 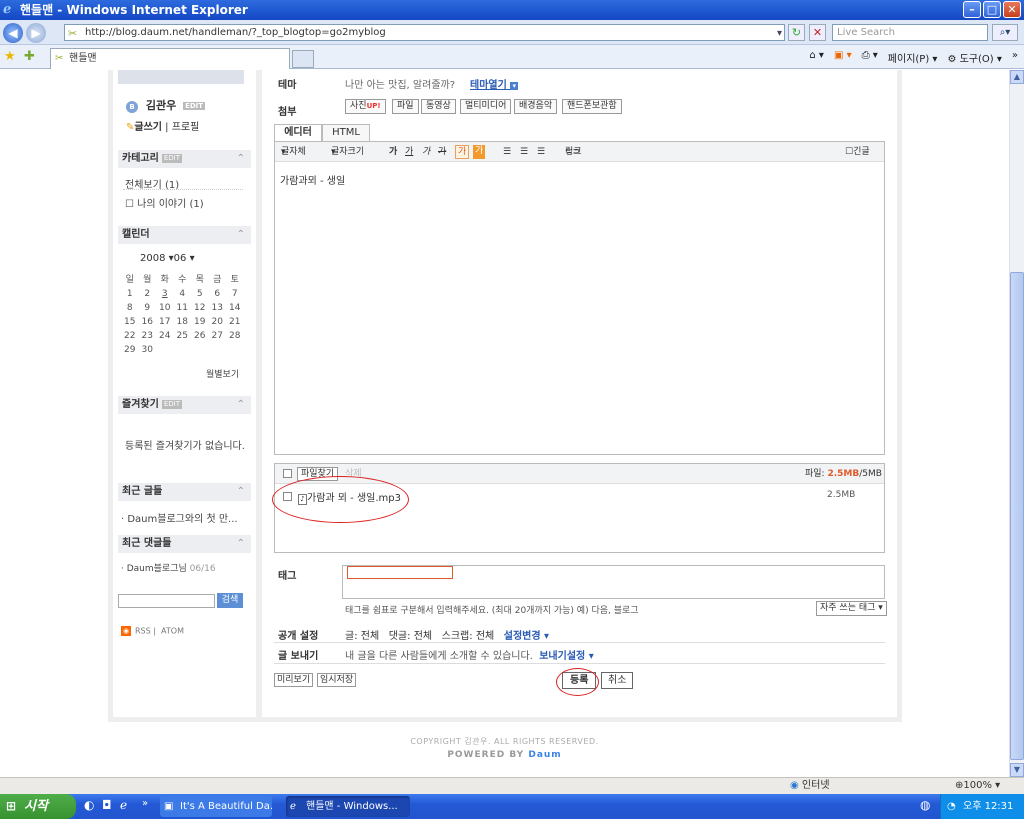 What do you see at coordinates (38, 806) in the screenshot?
I see `start-button: ⊞ 시작` at bounding box center [38, 806].